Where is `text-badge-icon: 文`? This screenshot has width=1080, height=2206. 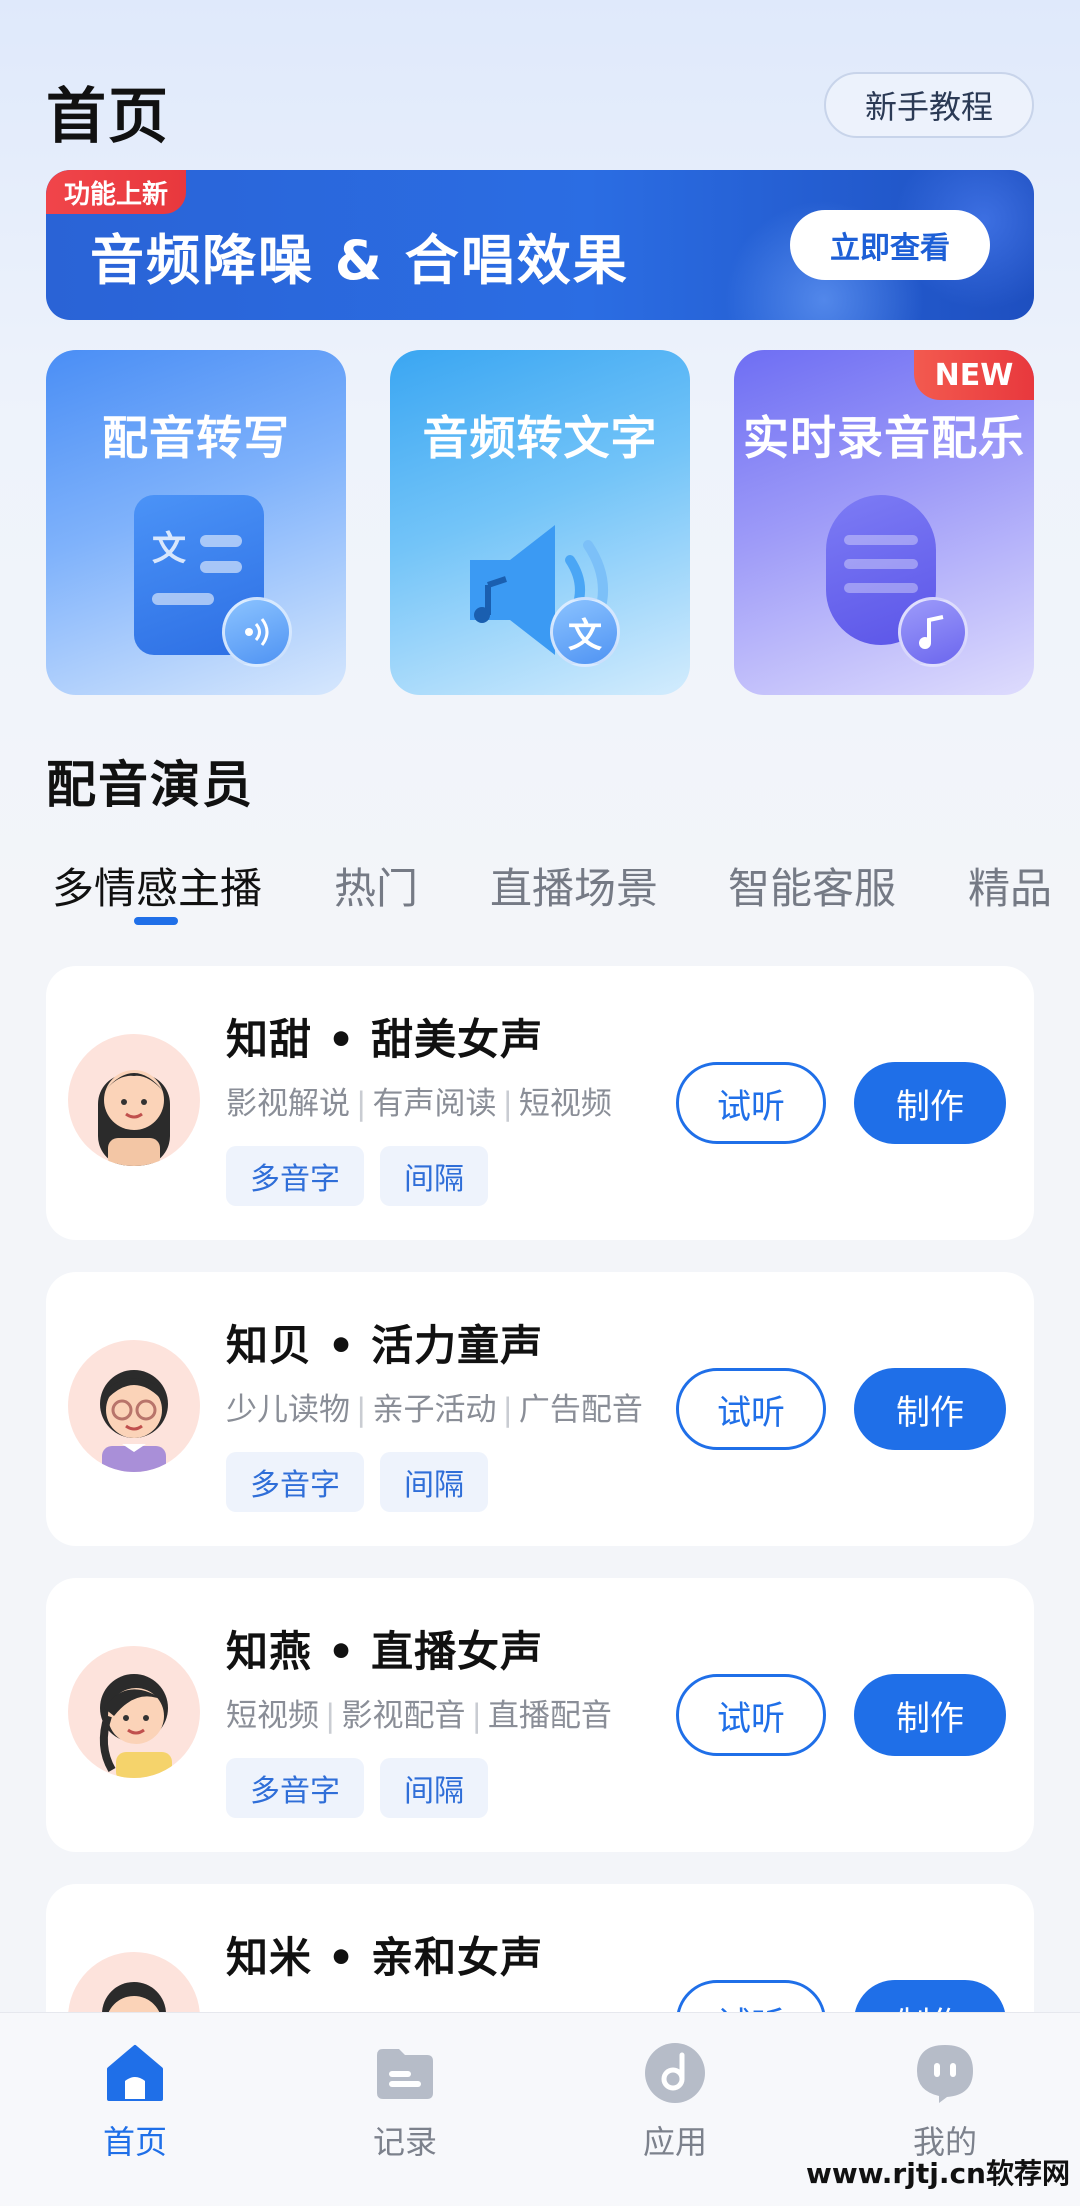 text-badge-icon: 文 is located at coordinates (585, 632).